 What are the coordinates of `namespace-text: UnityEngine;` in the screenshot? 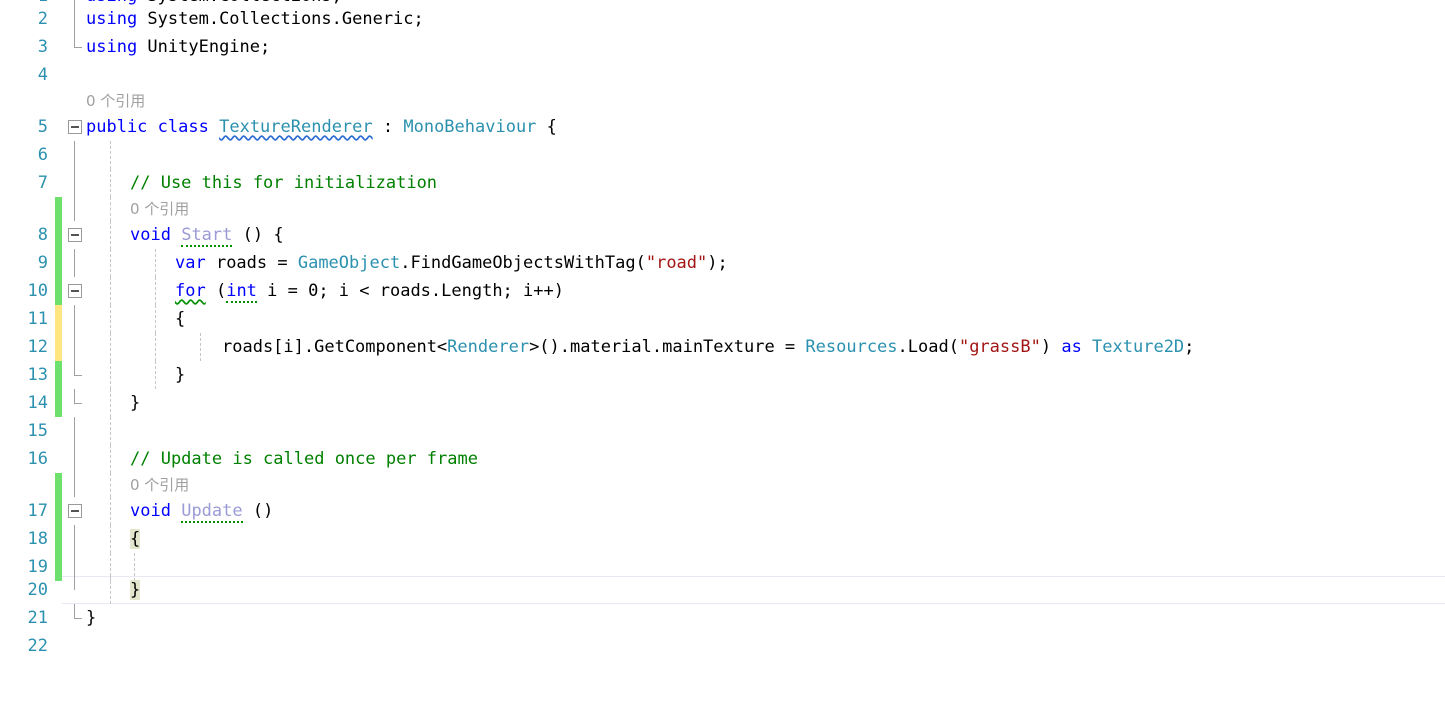 It's located at (204, 47).